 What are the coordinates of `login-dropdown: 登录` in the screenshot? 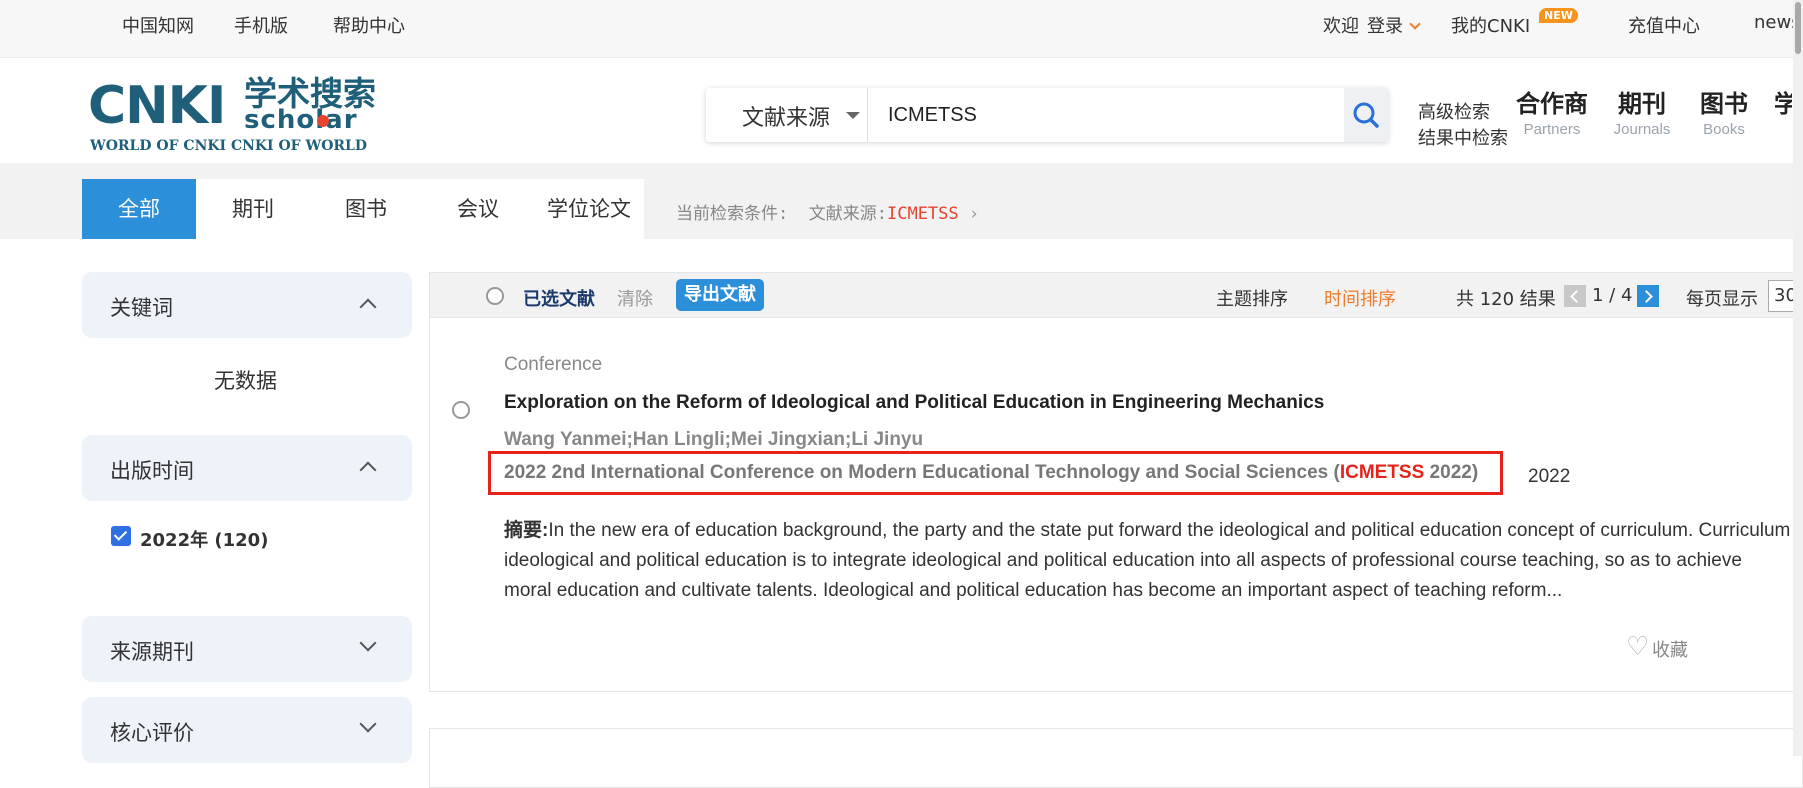 It's located at (1394, 25).